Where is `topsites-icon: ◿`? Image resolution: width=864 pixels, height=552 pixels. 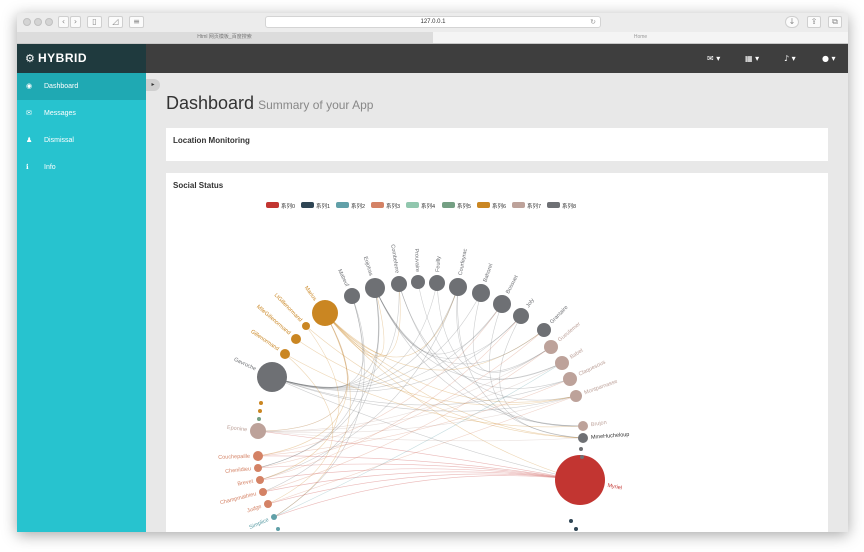 topsites-icon: ◿ is located at coordinates (115, 22).